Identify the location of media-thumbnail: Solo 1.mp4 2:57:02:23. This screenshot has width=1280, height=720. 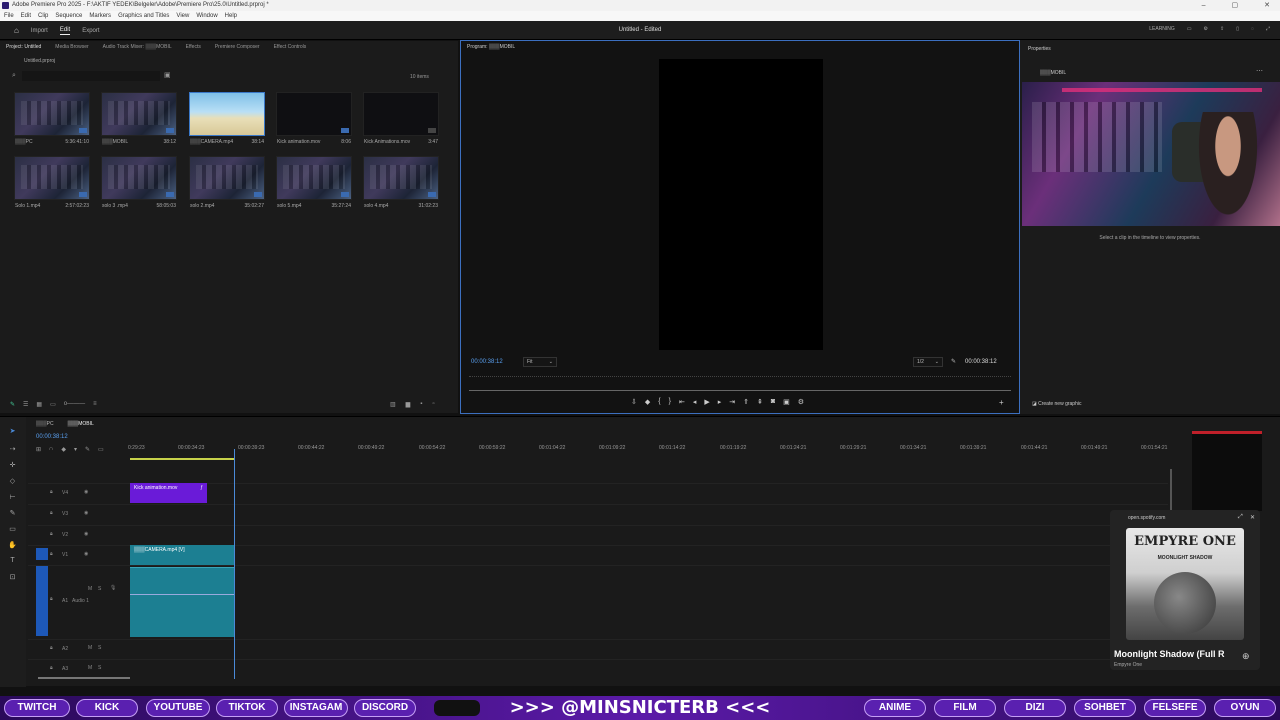
(52, 182).